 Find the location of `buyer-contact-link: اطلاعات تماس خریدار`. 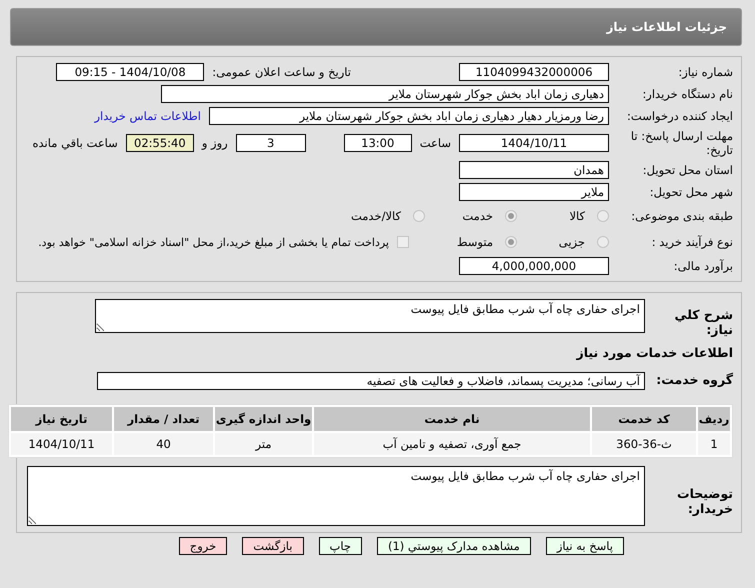

buyer-contact-link: اطلاعات تماس خریدار is located at coordinates (147, 116).